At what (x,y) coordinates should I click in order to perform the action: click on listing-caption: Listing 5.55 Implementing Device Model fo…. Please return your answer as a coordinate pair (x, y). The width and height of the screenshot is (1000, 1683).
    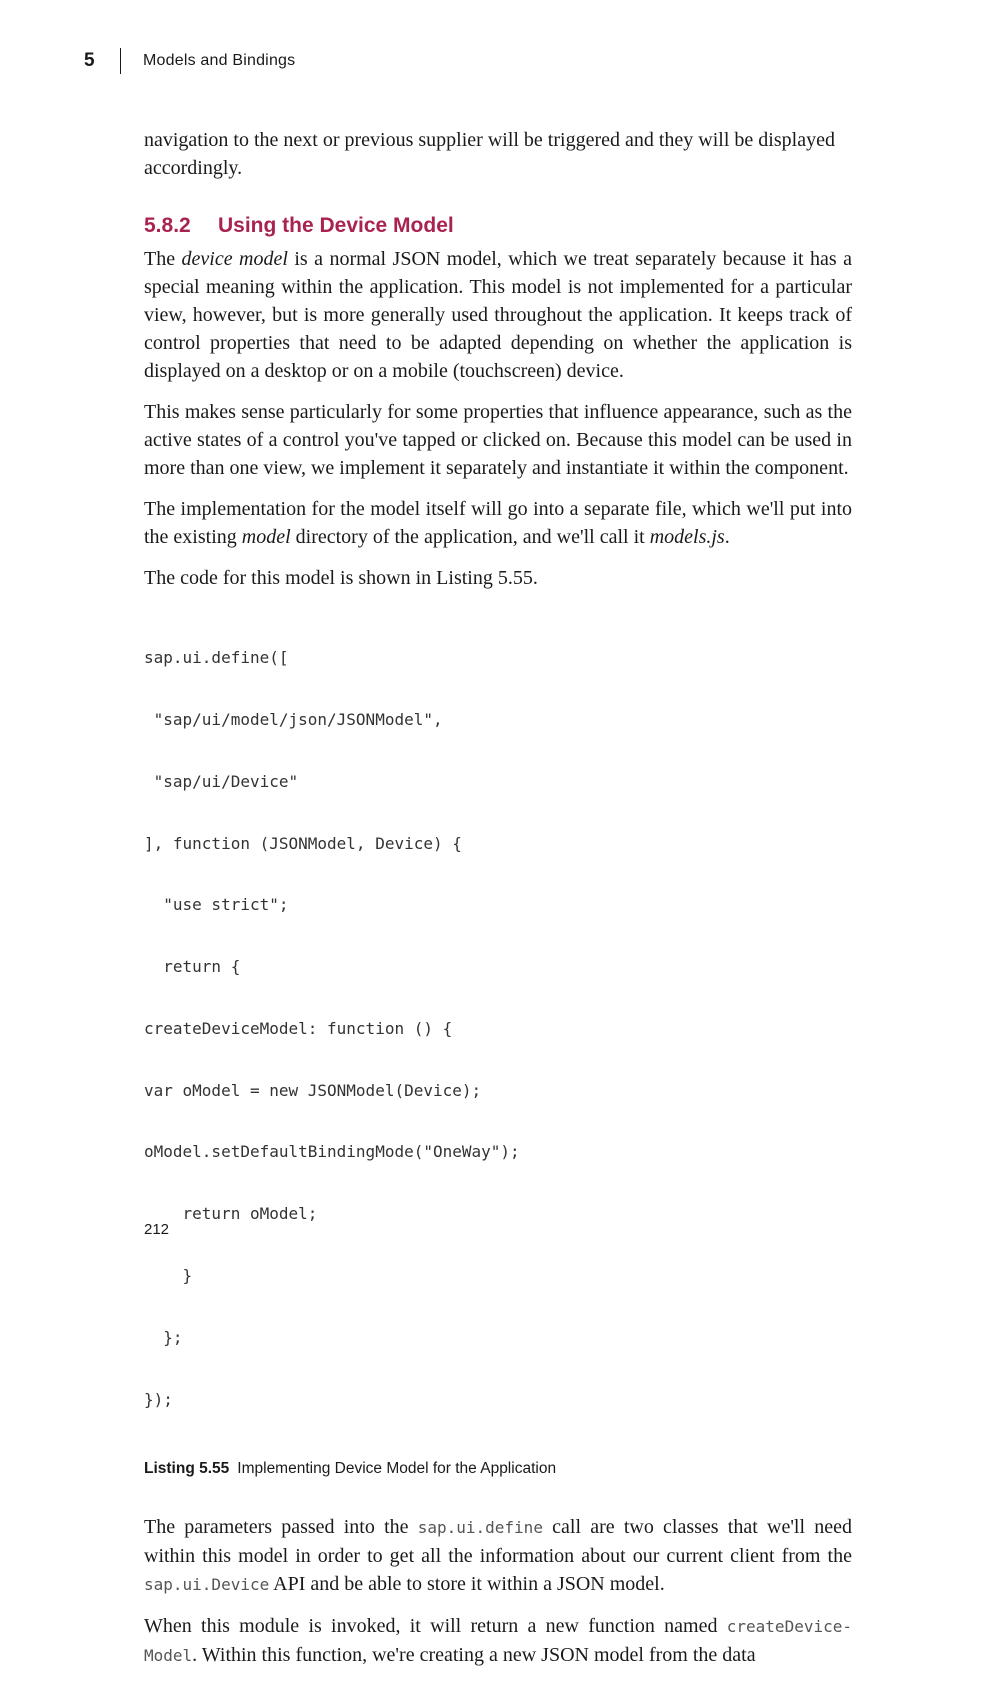
    Looking at the image, I should click on (498, 1469).